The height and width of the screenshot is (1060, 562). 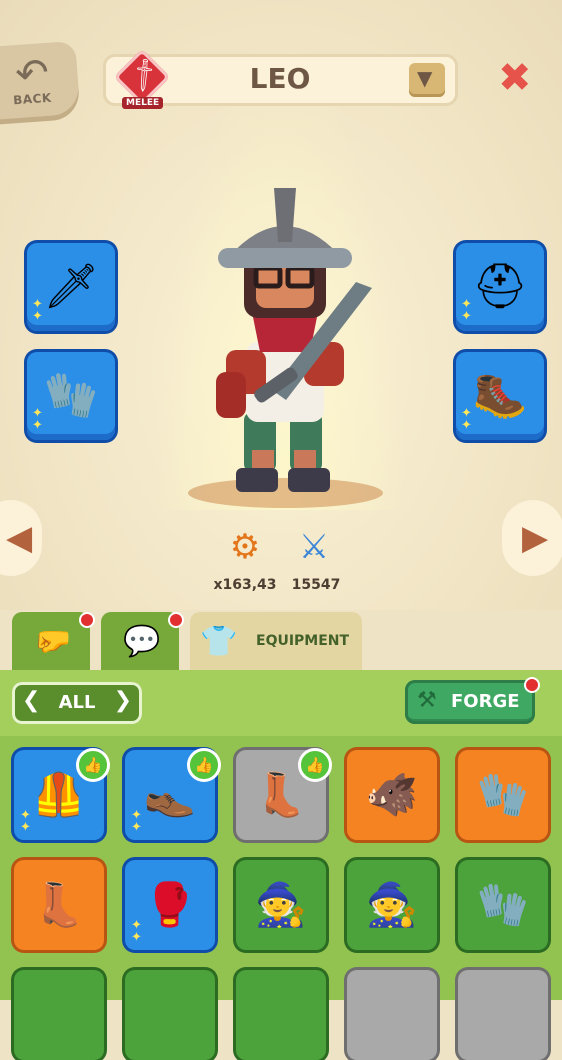 I want to click on shirt-icon: 👕, so click(x=219, y=641).